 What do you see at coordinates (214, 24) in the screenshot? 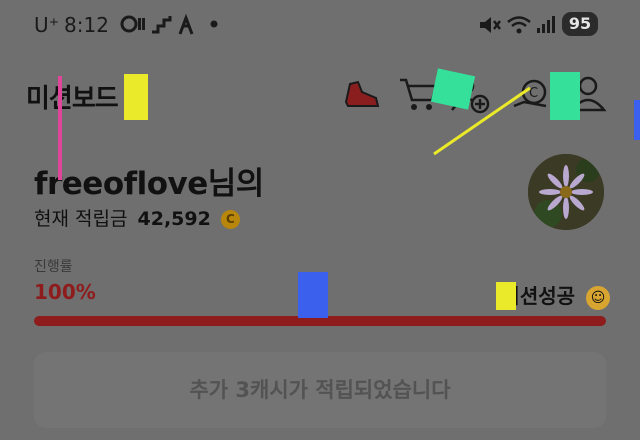
I see `dot-icon` at bounding box center [214, 24].